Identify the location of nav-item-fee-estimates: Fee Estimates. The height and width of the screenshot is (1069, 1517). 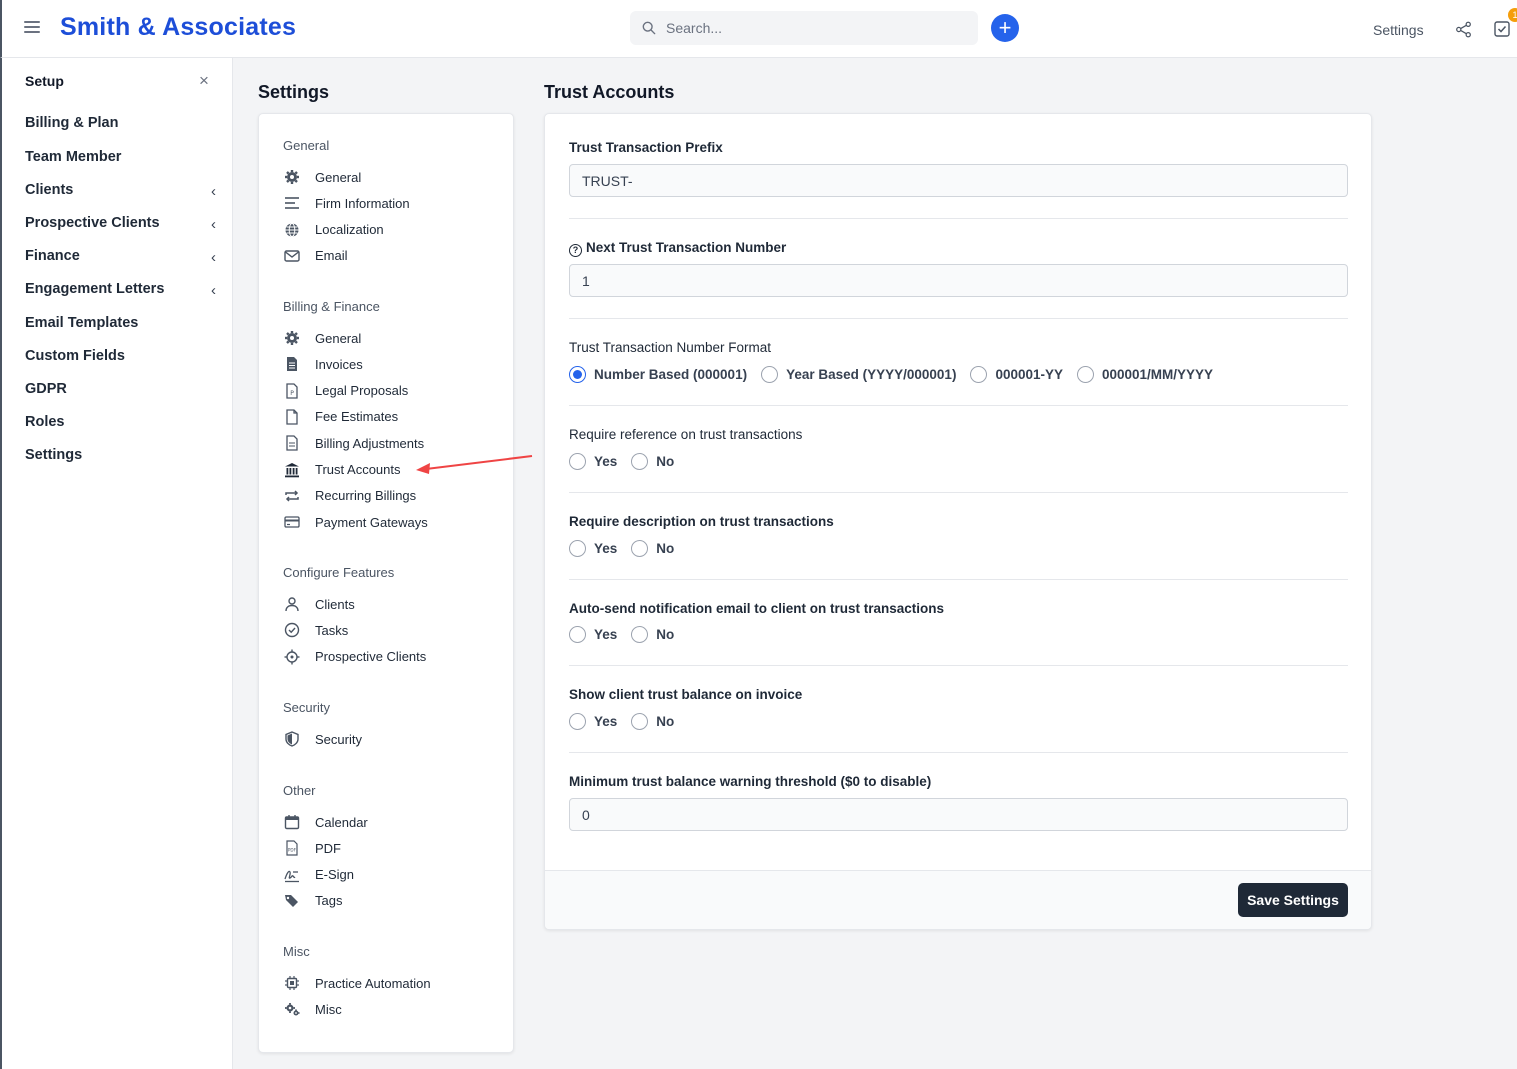
(340, 417).